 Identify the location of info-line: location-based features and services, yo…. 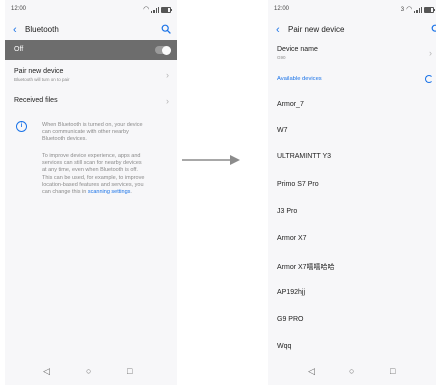
(93, 184).